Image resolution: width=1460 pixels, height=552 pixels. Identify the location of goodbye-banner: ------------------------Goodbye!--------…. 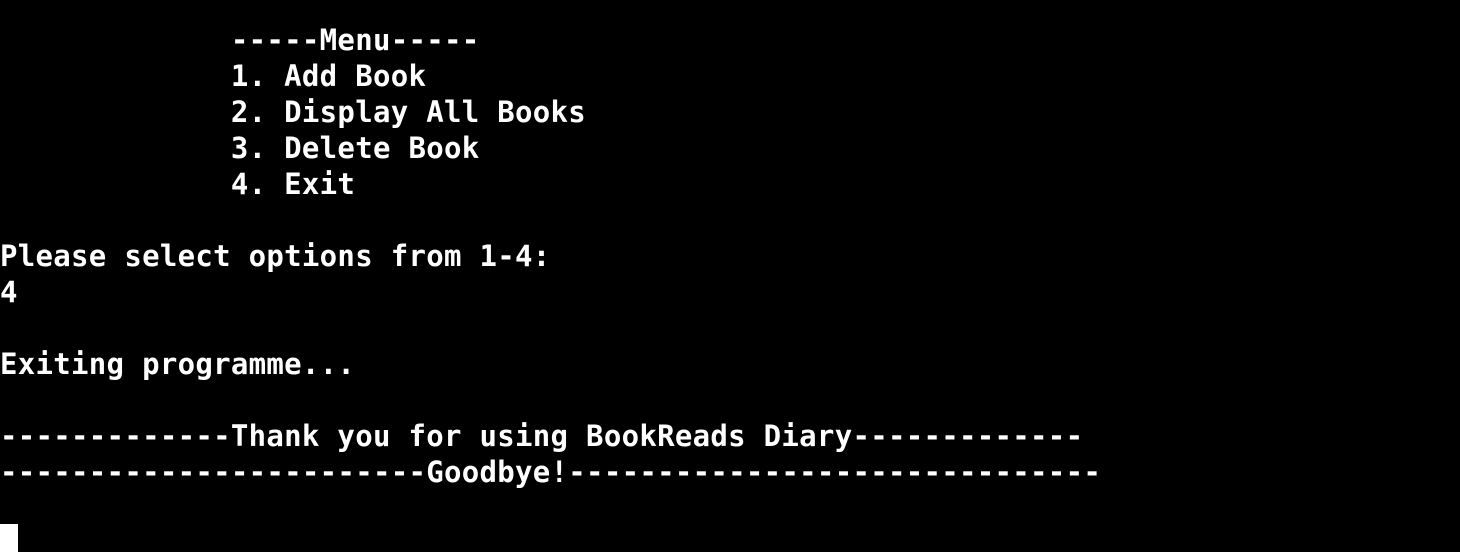
(551, 472).